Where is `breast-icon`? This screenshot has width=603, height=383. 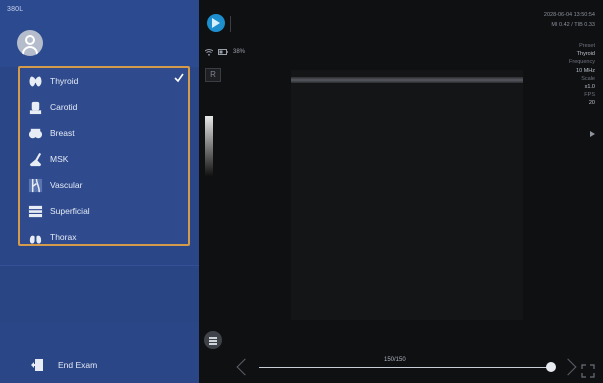 breast-icon is located at coordinates (35, 133).